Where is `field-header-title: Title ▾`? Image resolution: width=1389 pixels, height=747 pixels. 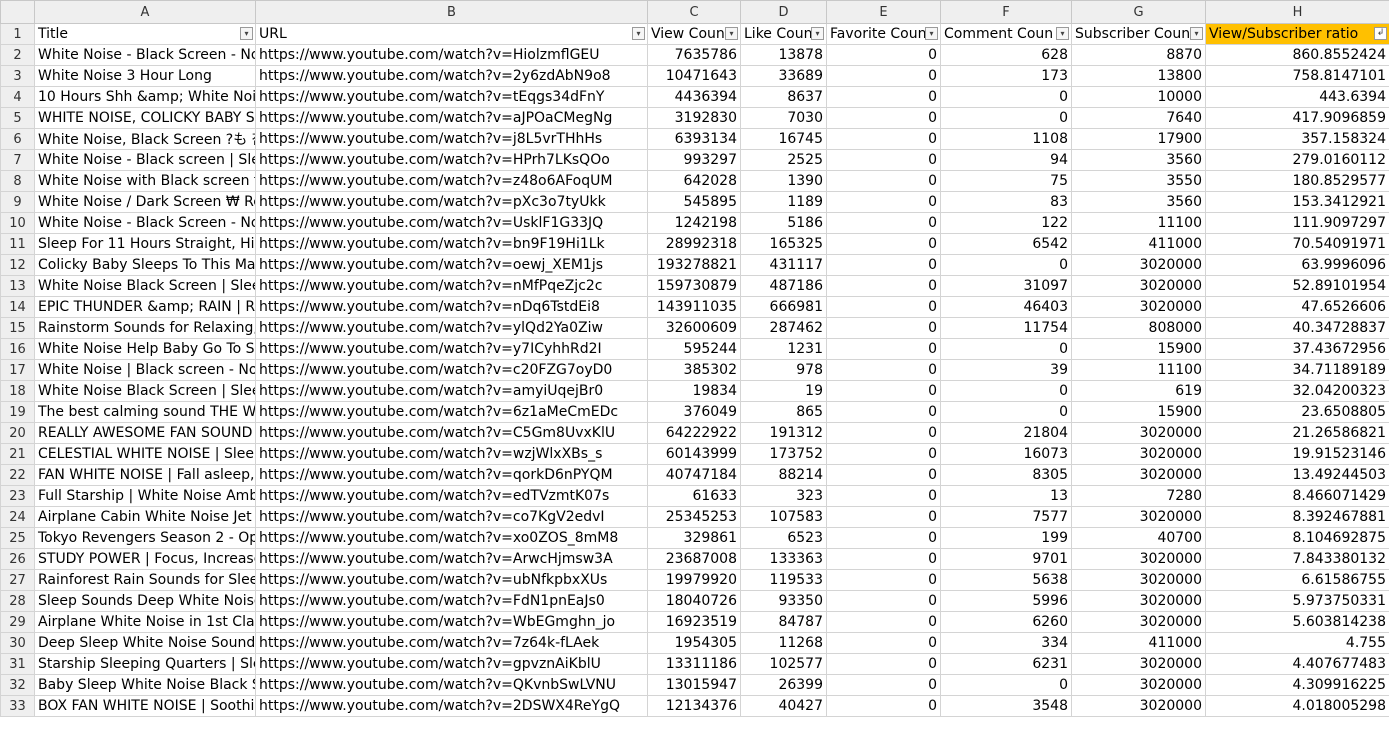 field-header-title: Title ▾ is located at coordinates (145, 34).